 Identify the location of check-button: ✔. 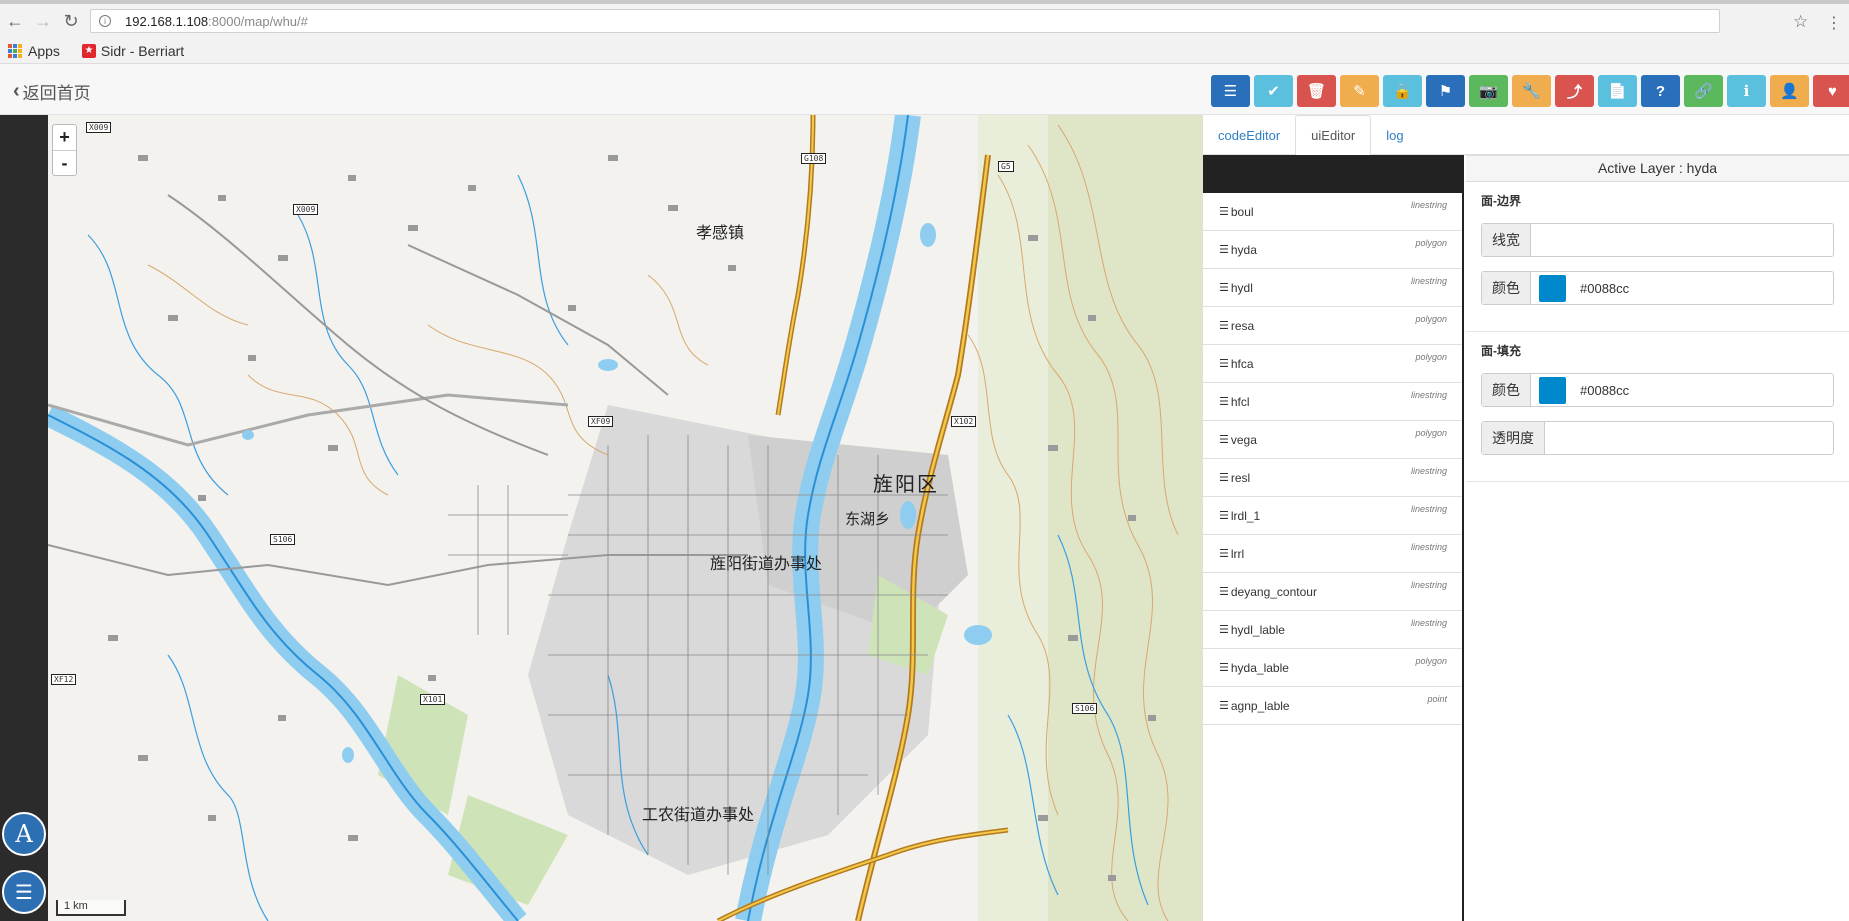
(1273, 91).